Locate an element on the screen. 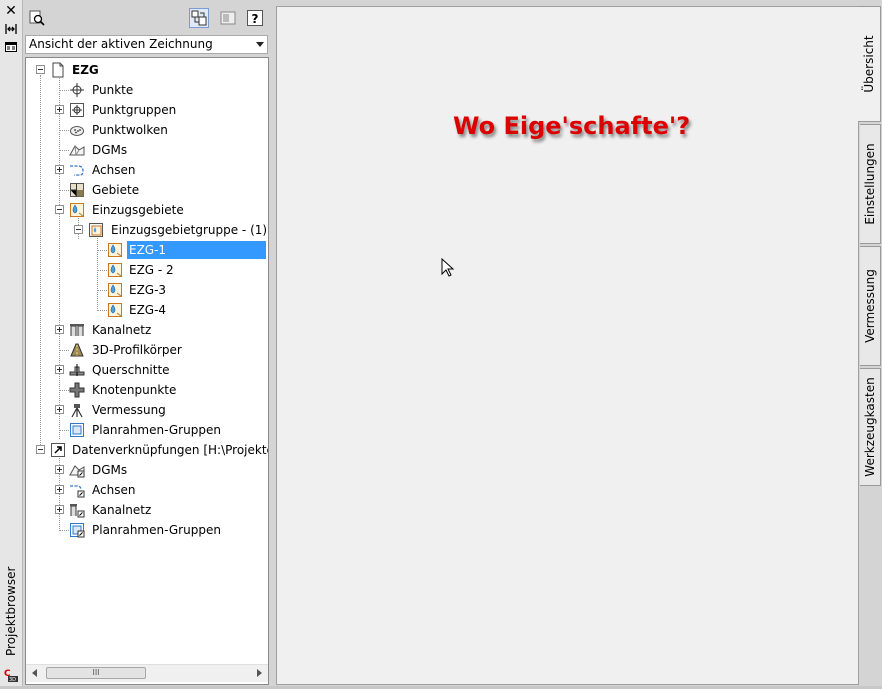  help-icon: ? is located at coordinates (255, 18).